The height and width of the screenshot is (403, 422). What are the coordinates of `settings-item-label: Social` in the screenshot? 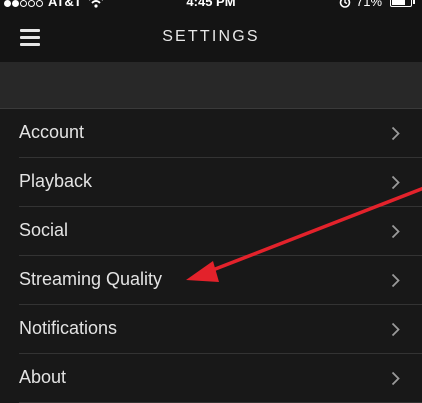 It's located at (44, 230).